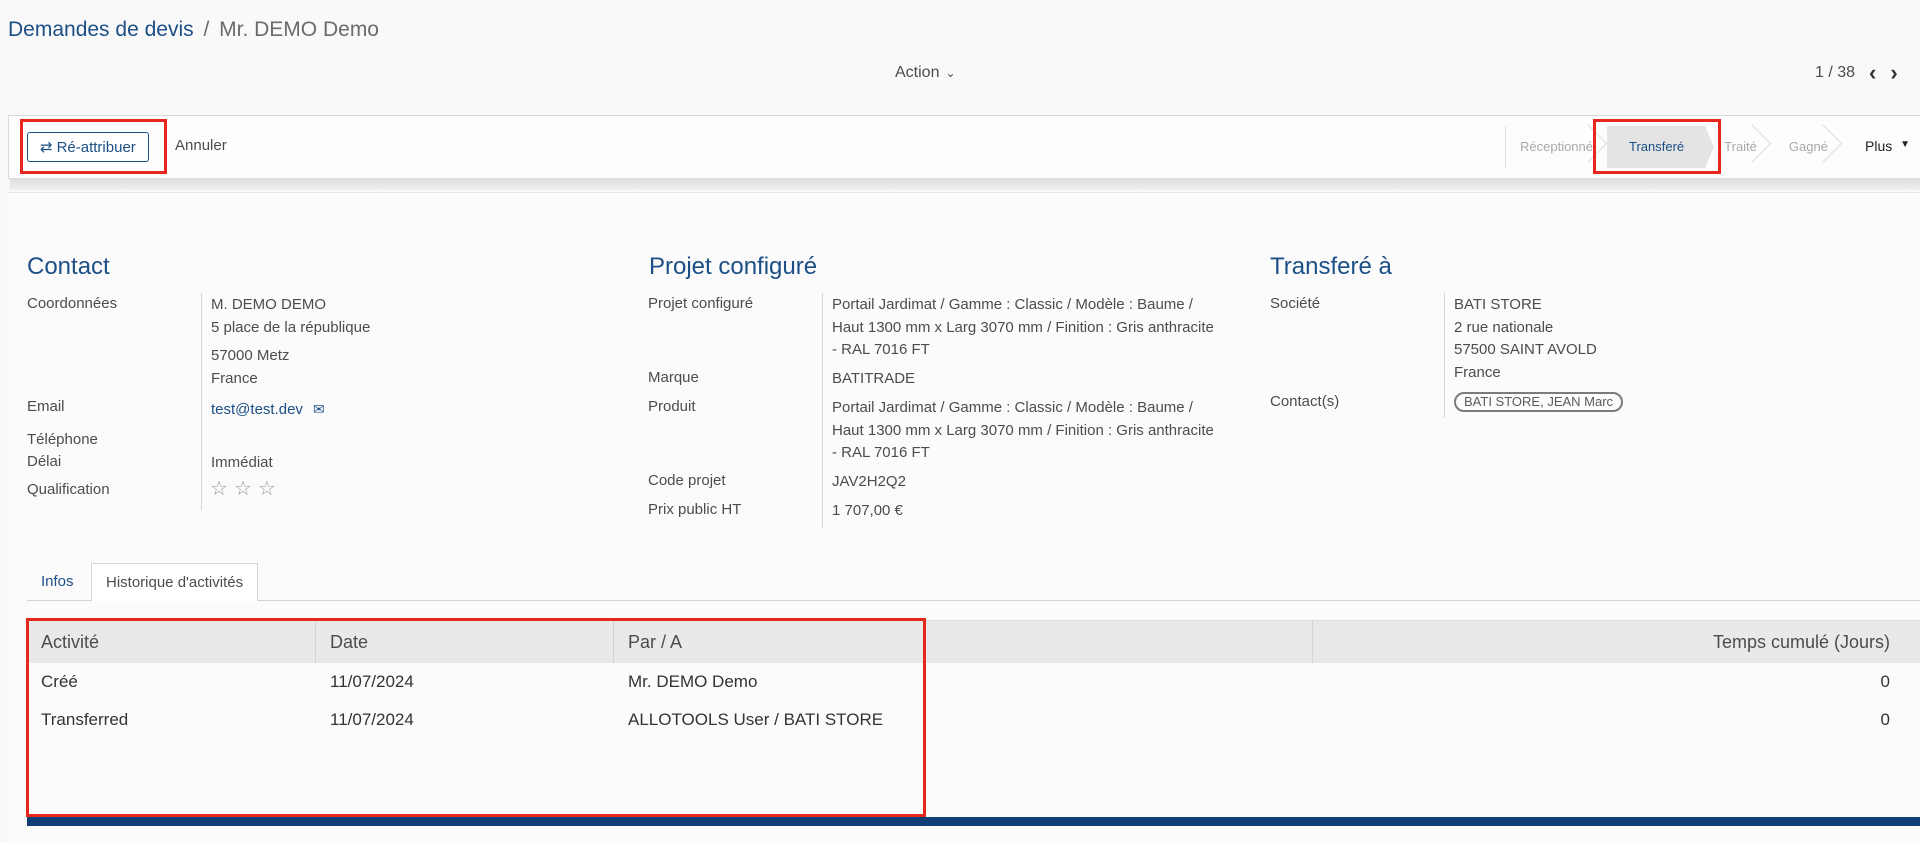  What do you see at coordinates (973, 821) in the screenshot?
I see `bottom-bar` at bounding box center [973, 821].